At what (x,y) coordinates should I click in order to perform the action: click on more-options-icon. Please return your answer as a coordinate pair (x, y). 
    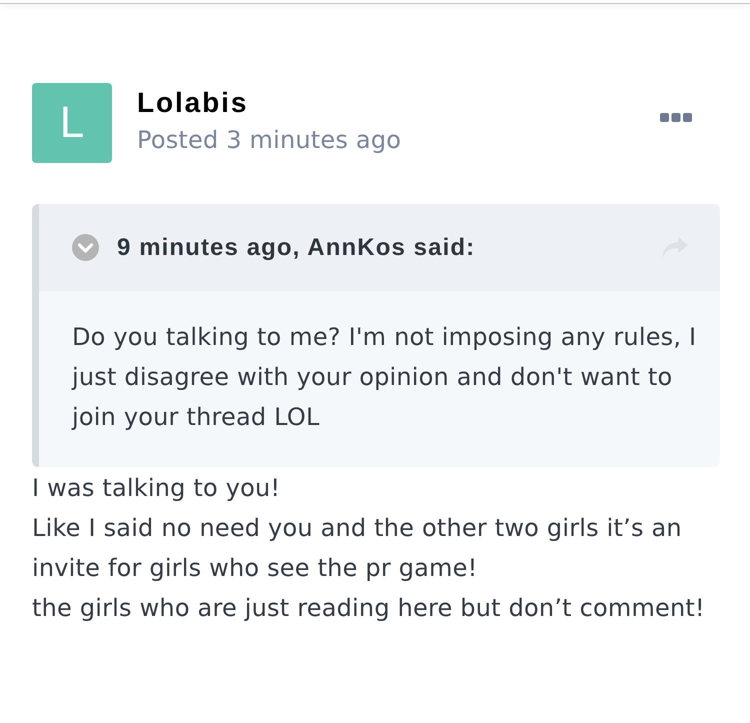
    Looking at the image, I should click on (676, 117).